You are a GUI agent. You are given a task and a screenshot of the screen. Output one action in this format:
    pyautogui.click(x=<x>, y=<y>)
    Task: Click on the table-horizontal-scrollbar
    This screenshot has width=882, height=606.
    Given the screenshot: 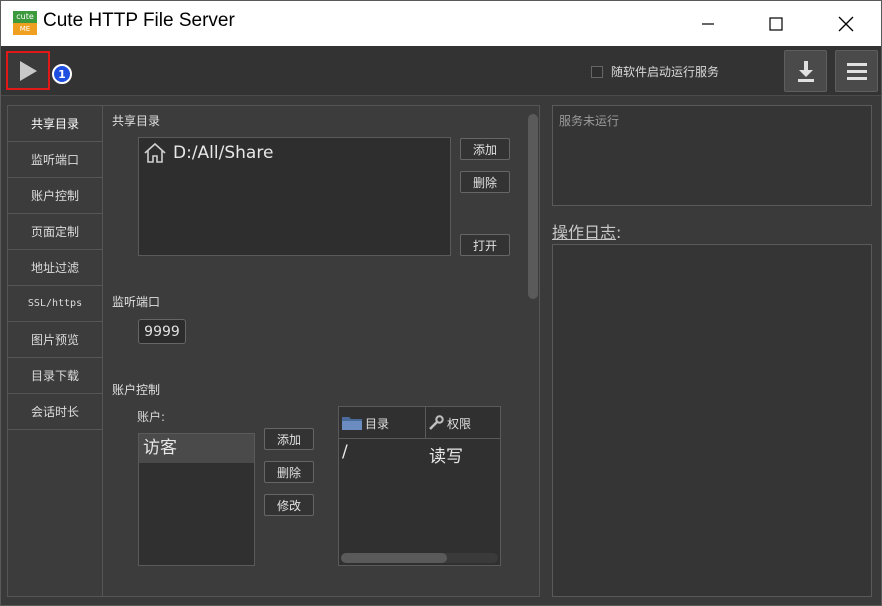 What is the action you would take?
    pyautogui.click(x=419, y=558)
    